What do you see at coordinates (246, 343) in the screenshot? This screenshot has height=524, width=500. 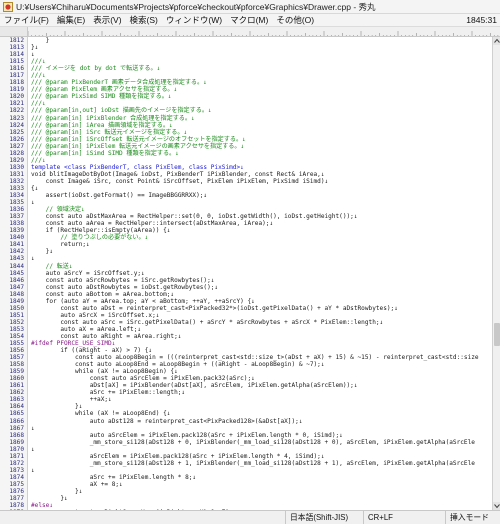 I see `code-line: 1855 #ifdef PFORCE_USE_SIMD↓` at bounding box center [246, 343].